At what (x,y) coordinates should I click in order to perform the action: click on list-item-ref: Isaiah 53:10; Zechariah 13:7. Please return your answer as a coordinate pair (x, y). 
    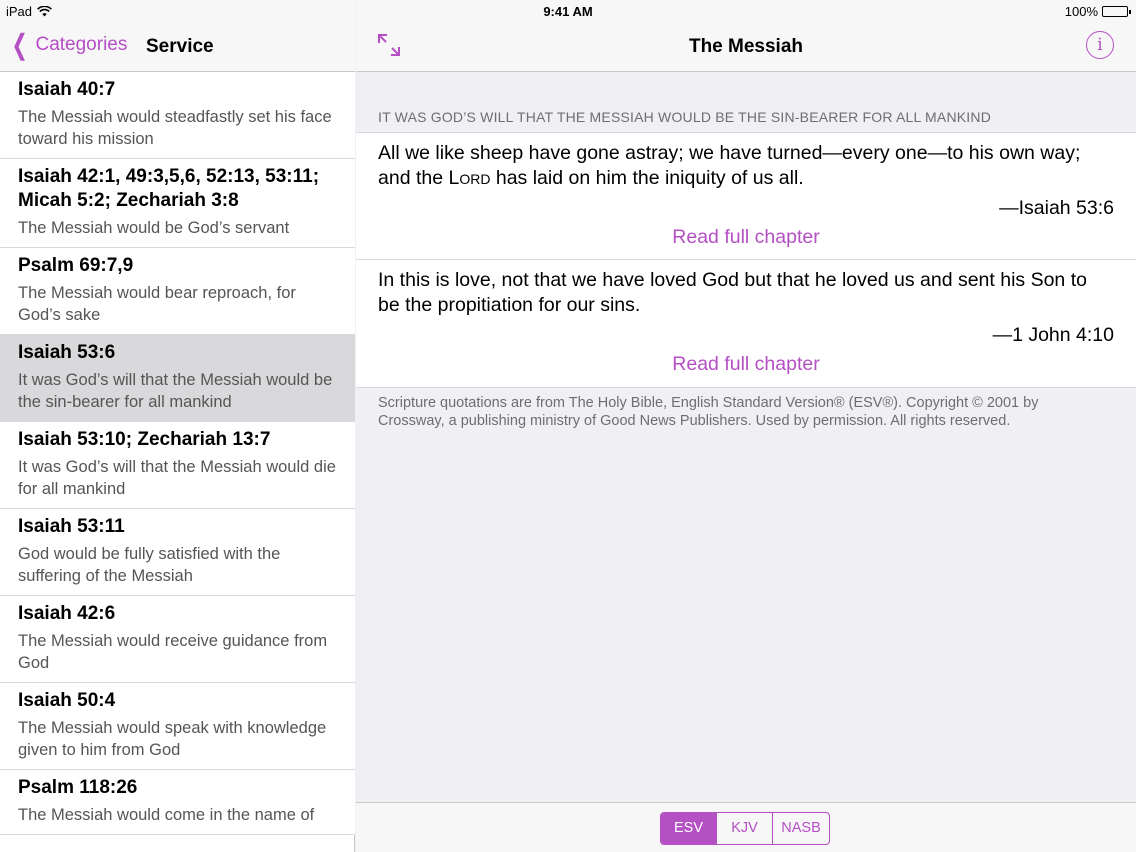
    Looking at the image, I should click on (144, 439).